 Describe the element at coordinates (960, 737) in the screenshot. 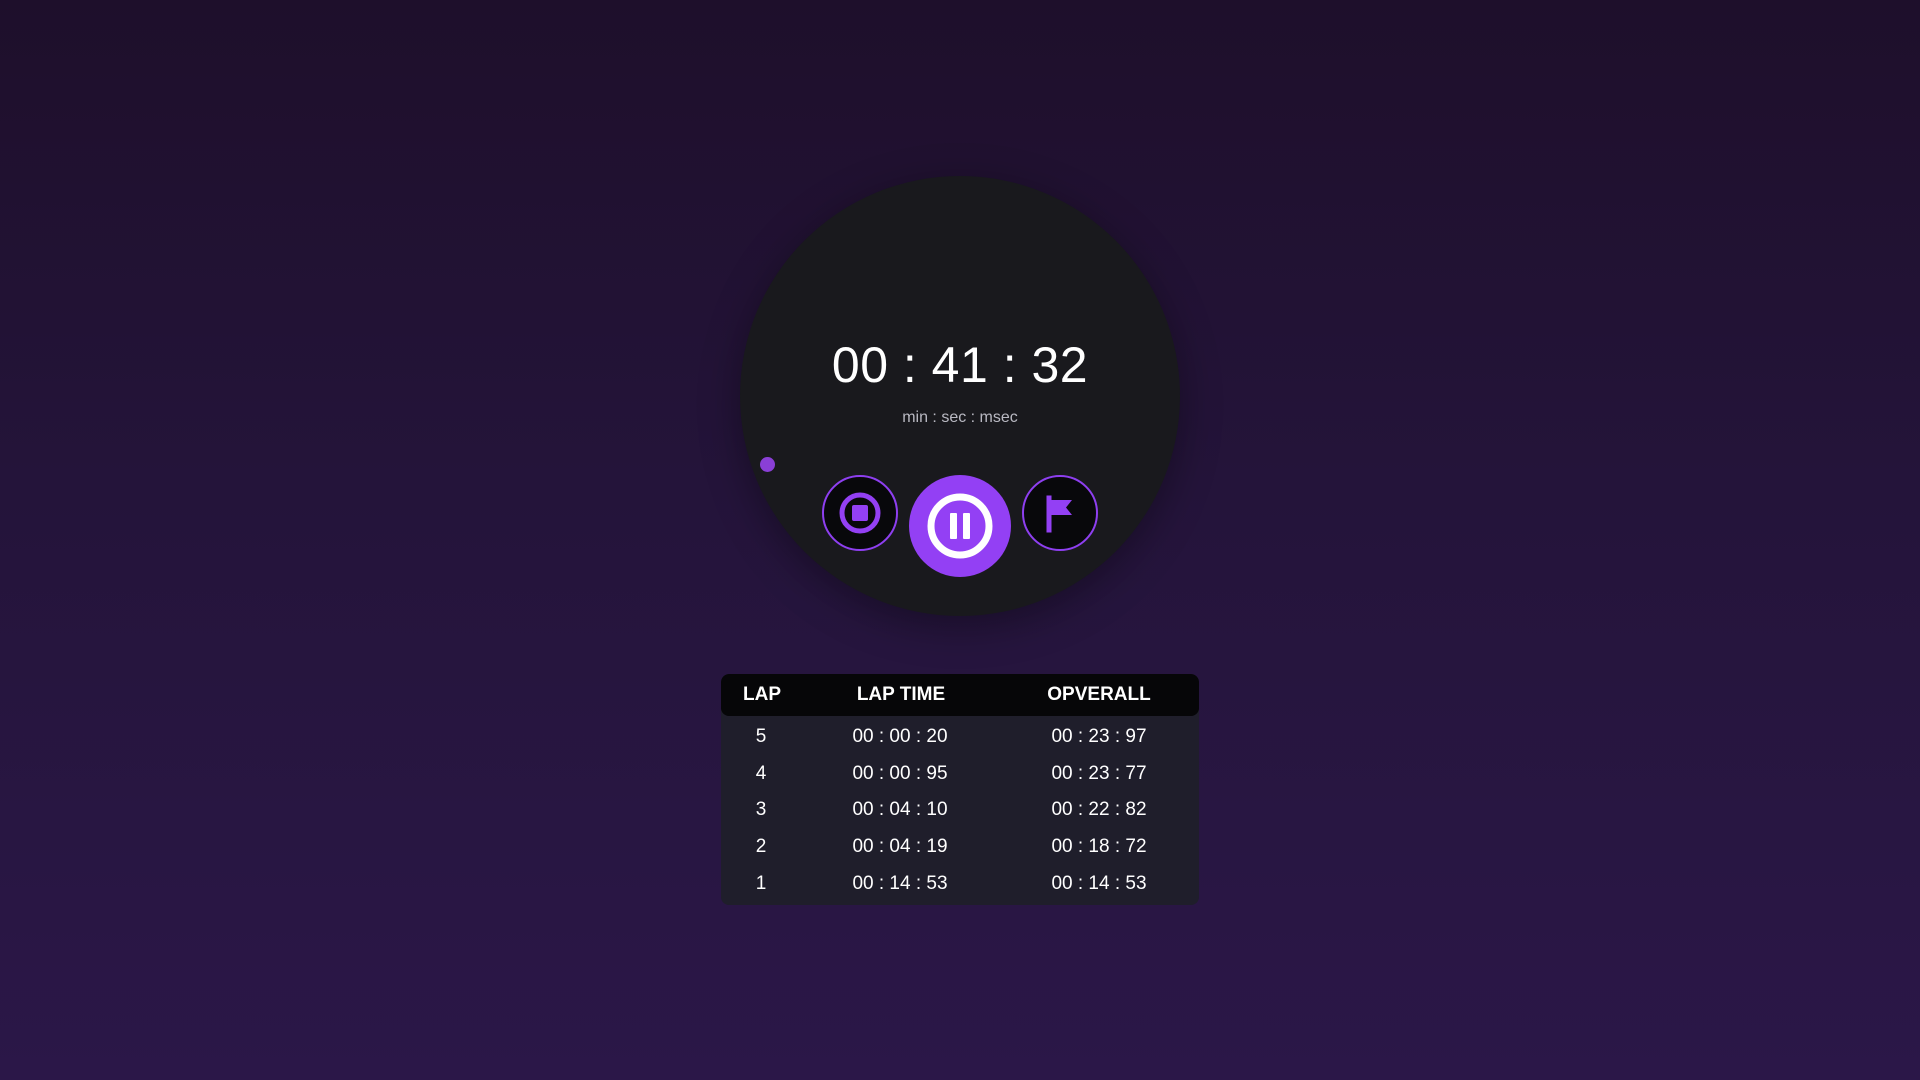

I see `table-row: 5 00 : 00 : 20 00 : 23 : 97` at that location.